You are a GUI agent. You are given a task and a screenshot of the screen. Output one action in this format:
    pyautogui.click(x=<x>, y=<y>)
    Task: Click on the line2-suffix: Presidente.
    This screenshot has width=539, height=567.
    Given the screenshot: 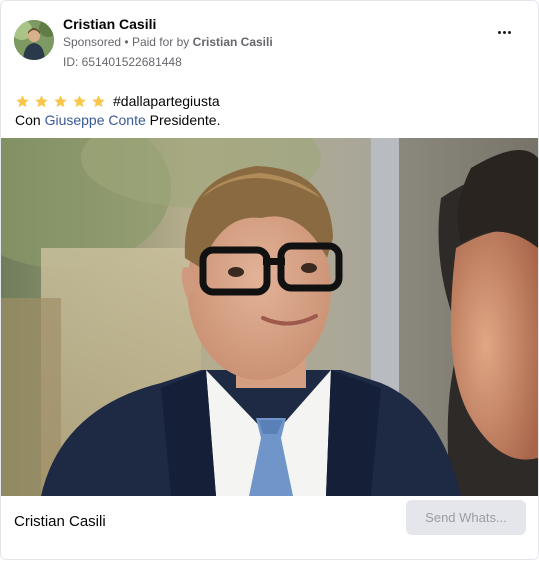 What is the action you would take?
    pyautogui.click(x=185, y=120)
    